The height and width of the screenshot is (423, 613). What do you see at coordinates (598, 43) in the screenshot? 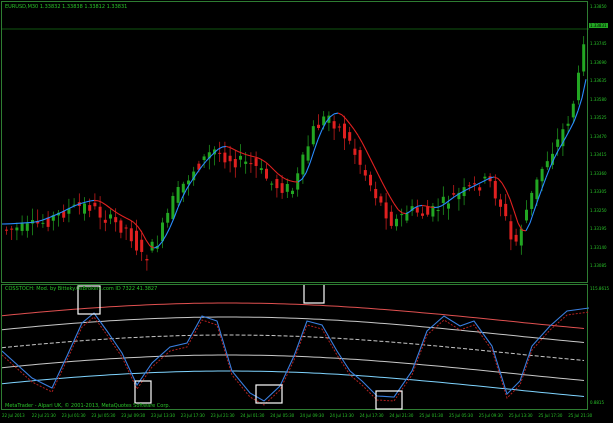
I see `price-axis-label: 1.33745` at bounding box center [598, 43].